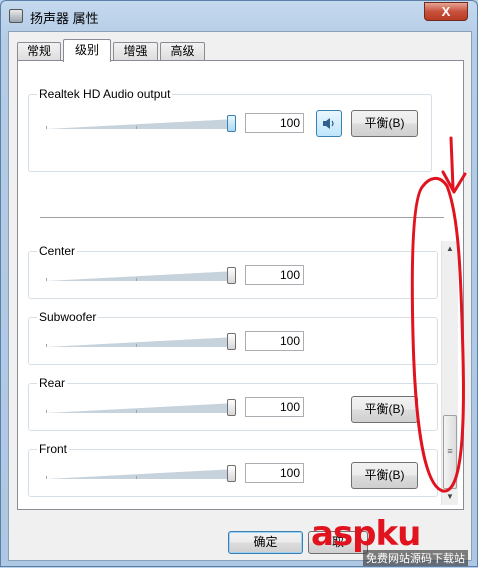  Describe the element at coordinates (274, 275) in the screenshot. I see `center-volume-input: 100` at that location.